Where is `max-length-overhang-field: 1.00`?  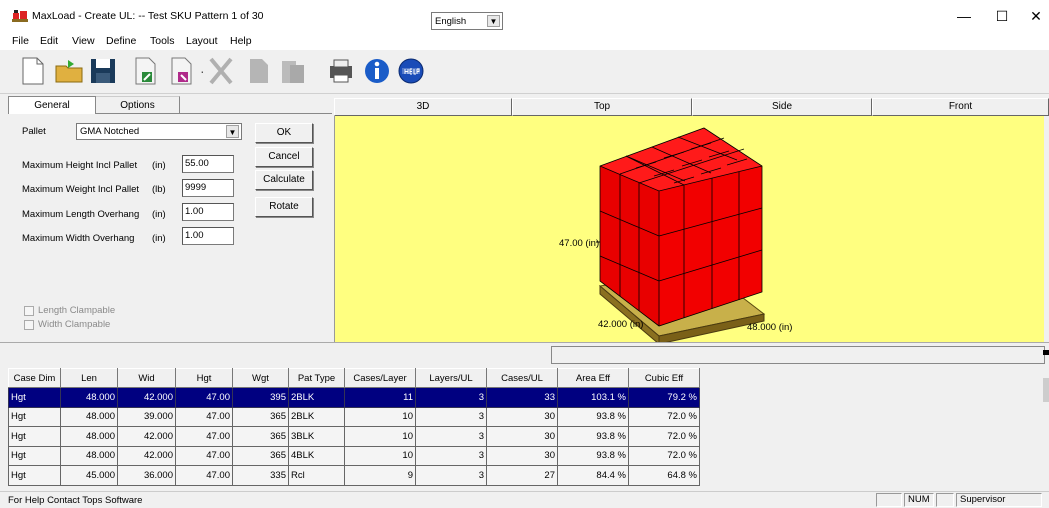 max-length-overhang-field: 1.00 is located at coordinates (208, 212).